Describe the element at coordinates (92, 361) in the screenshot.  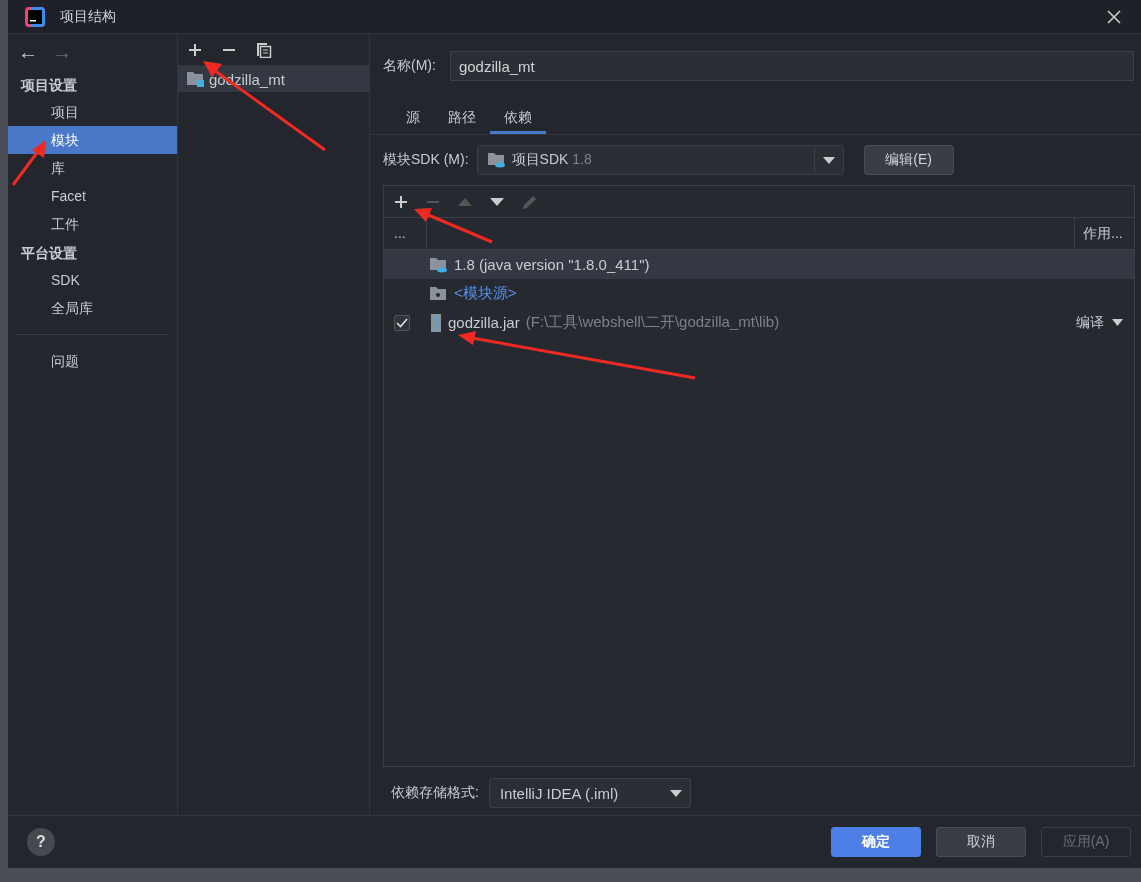
I see `sidebar-item: 问题` at that location.